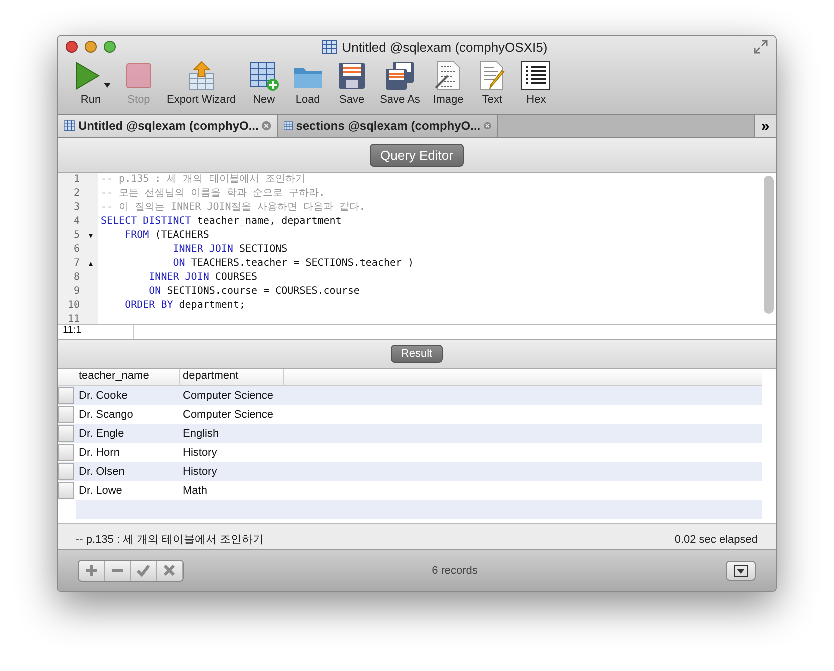 This screenshot has width=834, height=671. What do you see at coordinates (110, 47) in the screenshot?
I see `zoom-icon` at bounding box center [110, 47].